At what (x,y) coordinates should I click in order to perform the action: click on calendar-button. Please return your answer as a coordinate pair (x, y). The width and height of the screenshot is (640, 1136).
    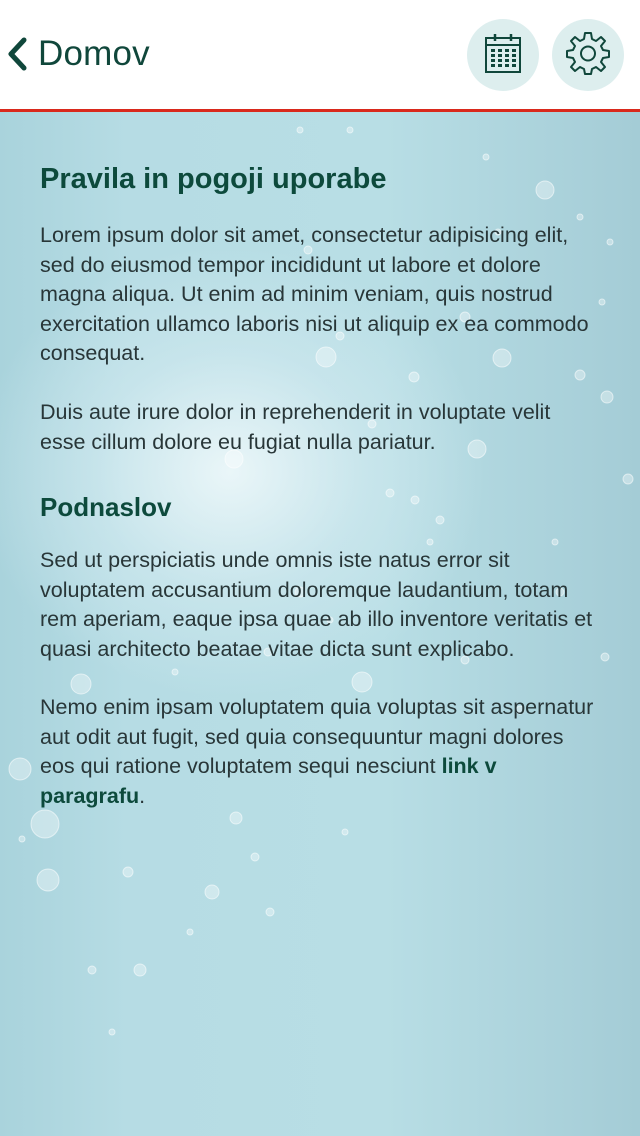
    Looking at the image, I should click on (503, 55).